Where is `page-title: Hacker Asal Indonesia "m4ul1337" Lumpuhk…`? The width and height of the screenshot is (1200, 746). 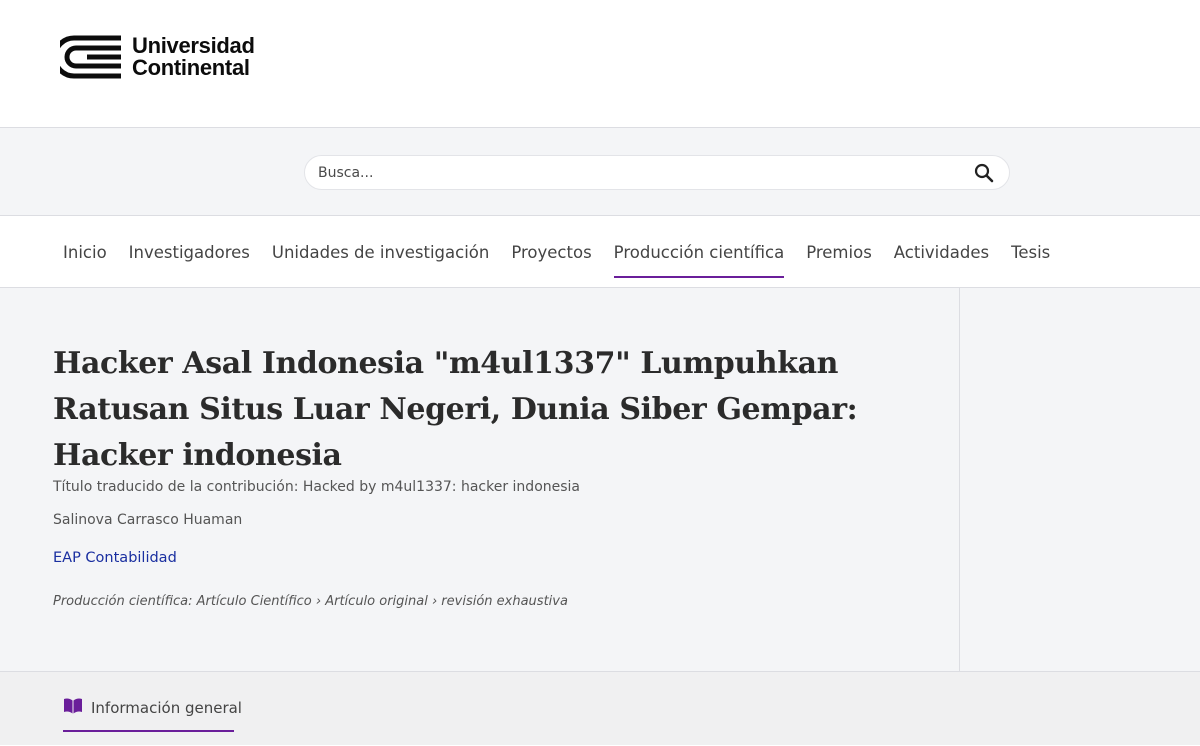 page-title: Hacker Asal Indonesia "m4ul1337" Lumpuhk… is located at coordinates (455, 409).